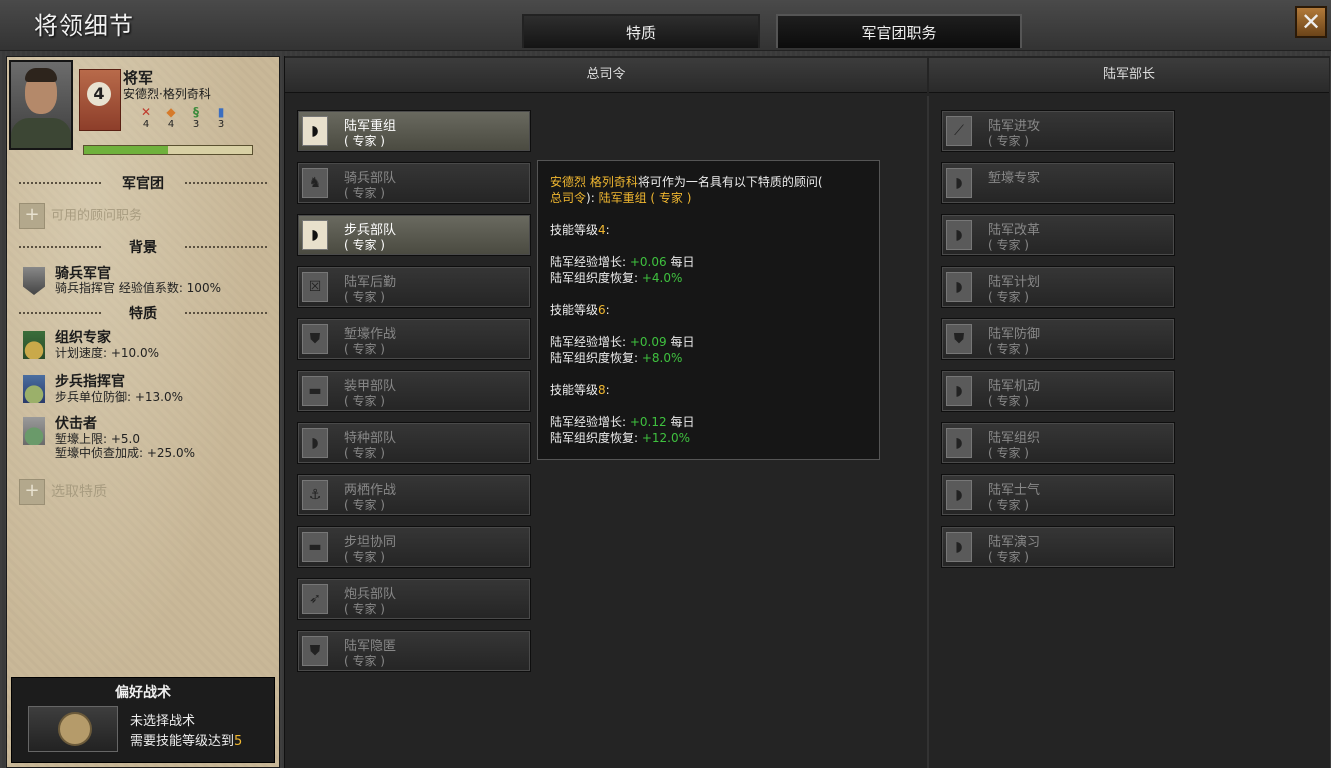  What do you see at coordinates (1058, 287) in the screenshot?
I see `advisor-slot-button: ◗ 陆军计划( 专家 )` at bounding box center [1058, 287].